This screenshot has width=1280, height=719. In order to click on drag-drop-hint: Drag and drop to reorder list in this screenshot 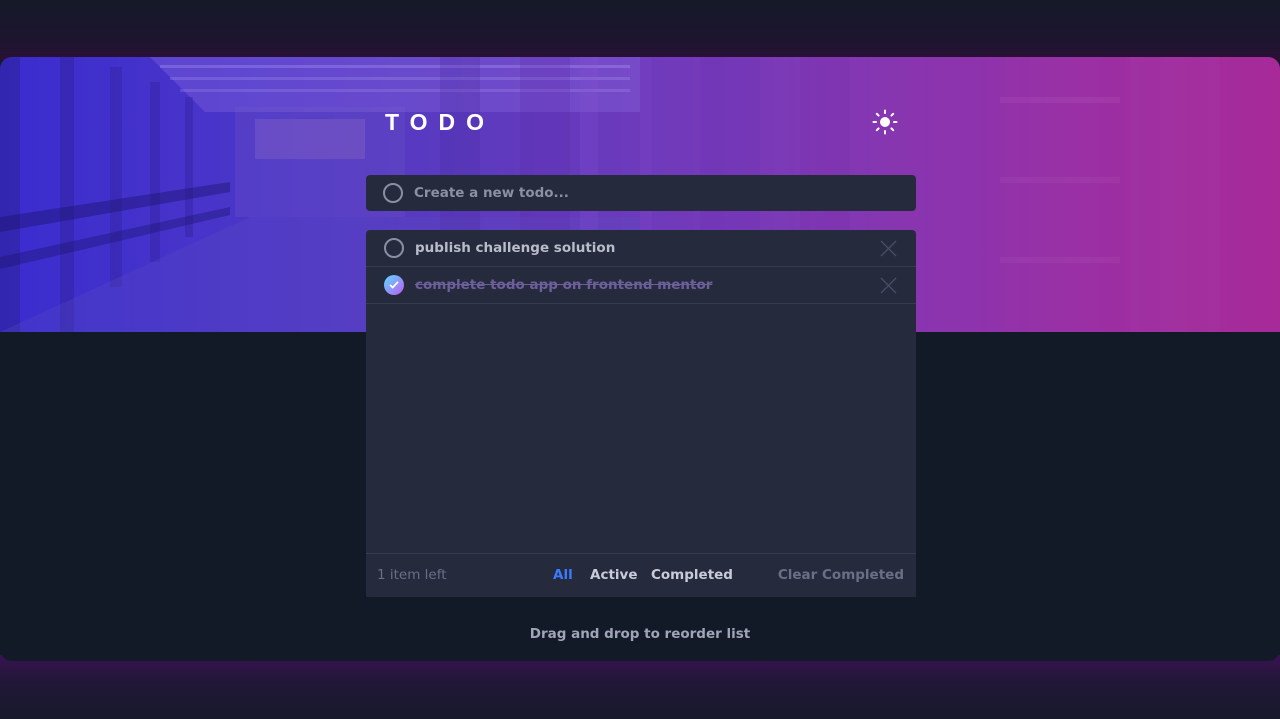, I will do `click(640, 634)`.